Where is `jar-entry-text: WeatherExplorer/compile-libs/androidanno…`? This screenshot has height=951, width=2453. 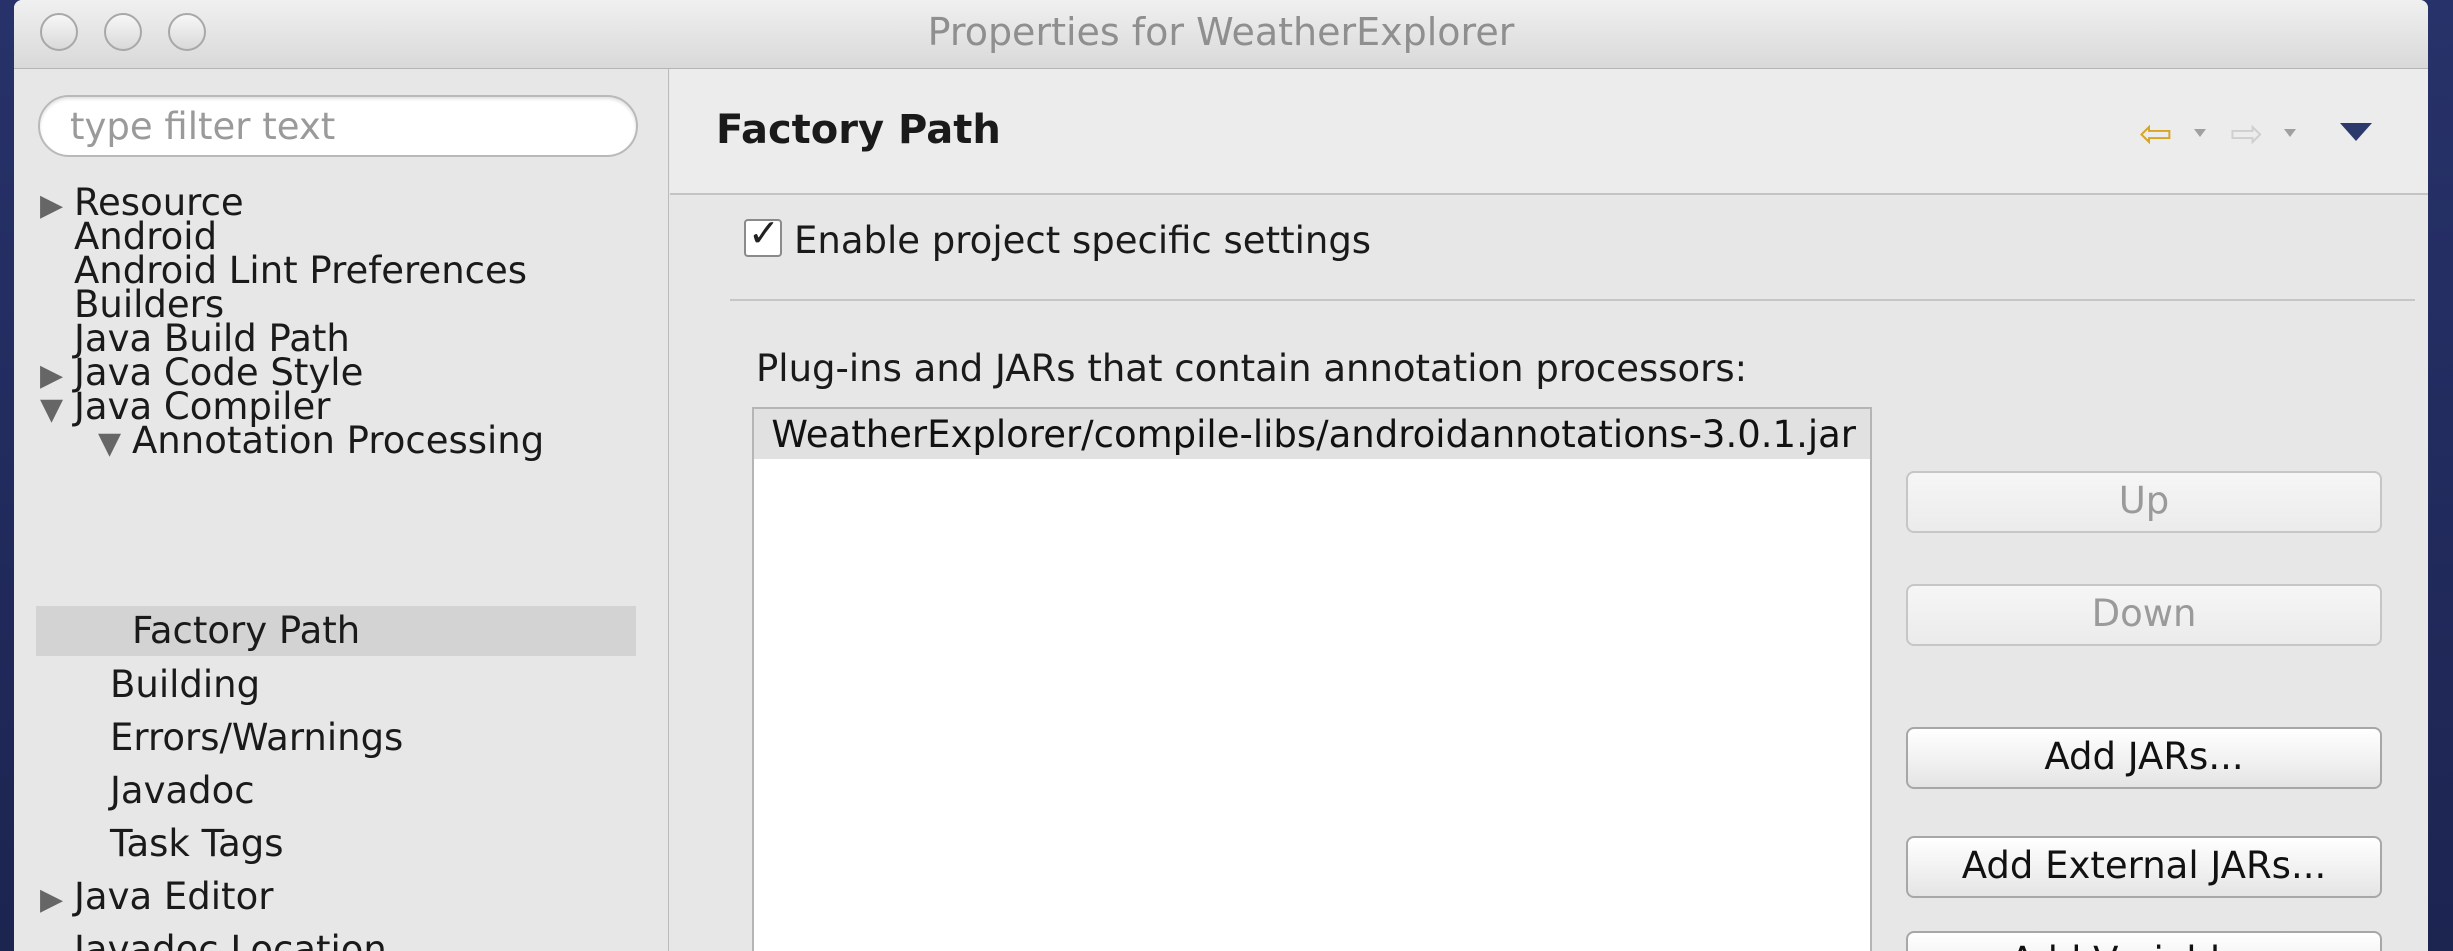
jar-entry-text: WeatherExplorer/compile-libs/androidanno… is located at coordinates (1313, 434).